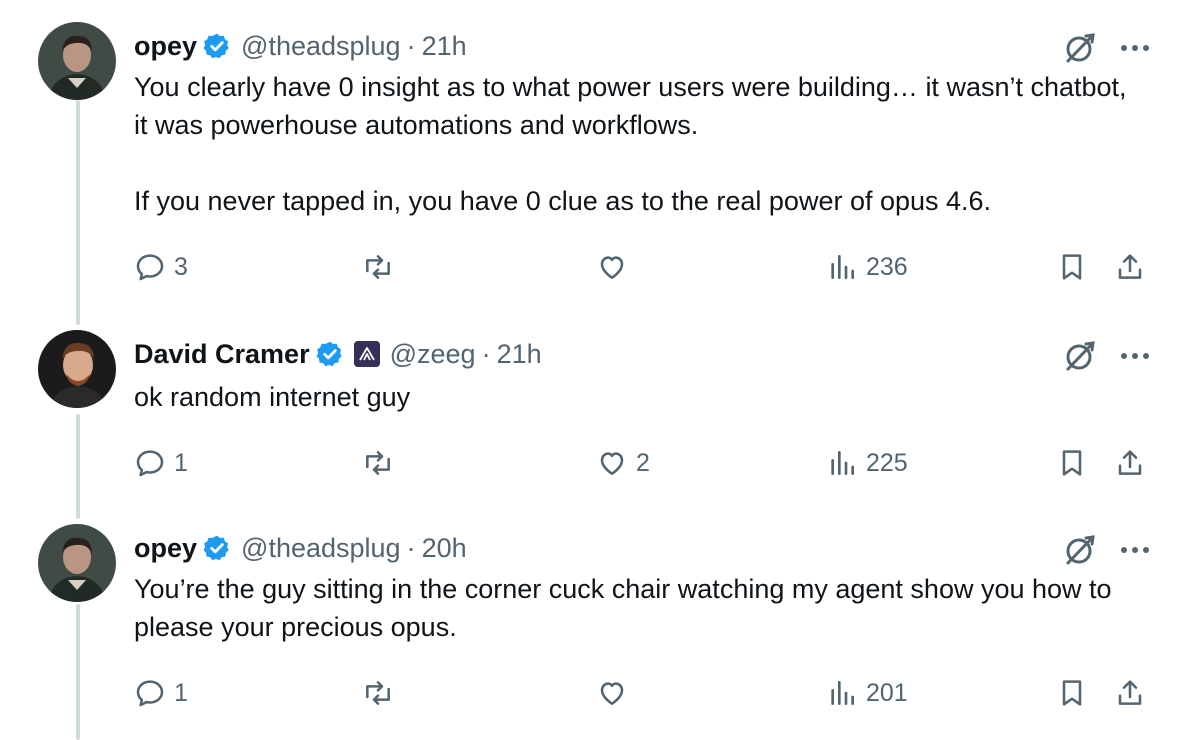 This screenshot has width=1200, height=740. I want to click on tweet-actions: 3 236, so click(644, 267).